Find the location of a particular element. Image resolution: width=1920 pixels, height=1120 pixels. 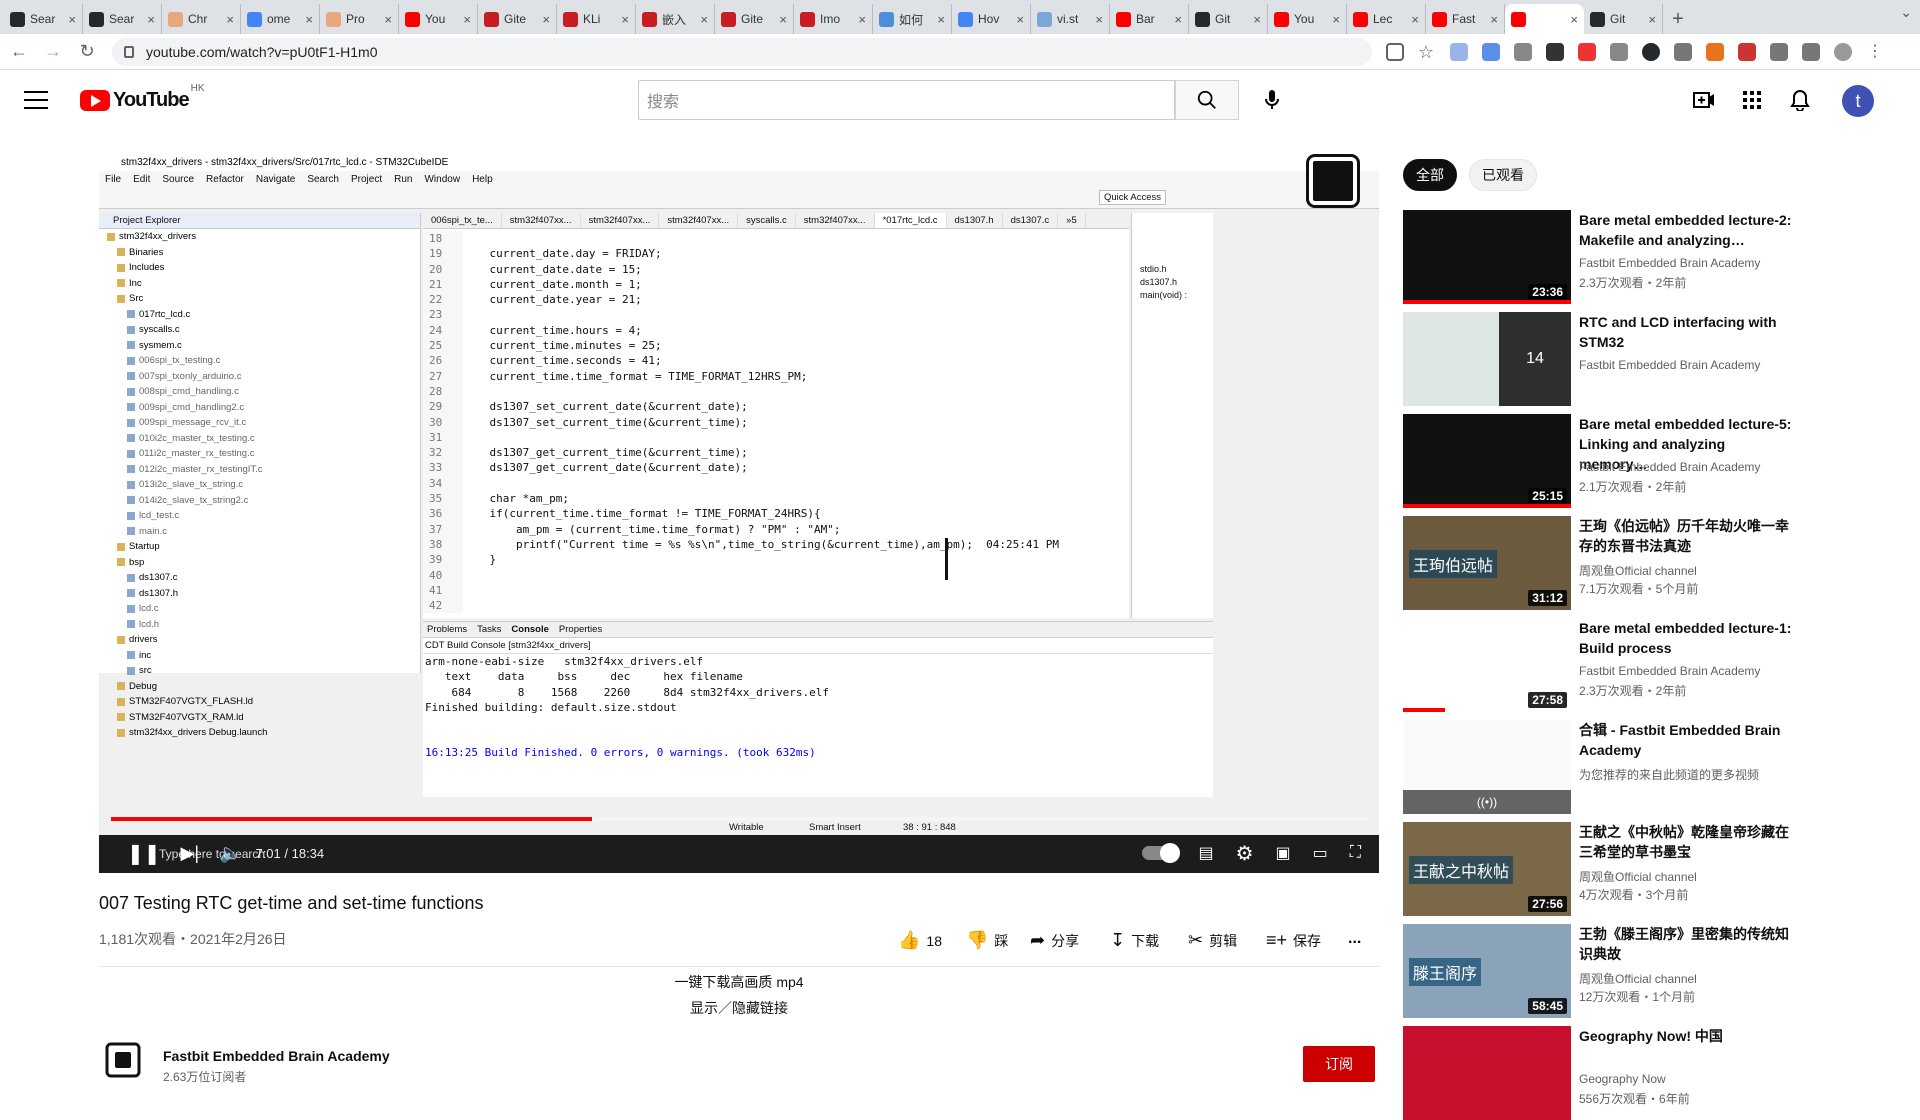

extension-download-icon is located at coordinates (1683, 51).